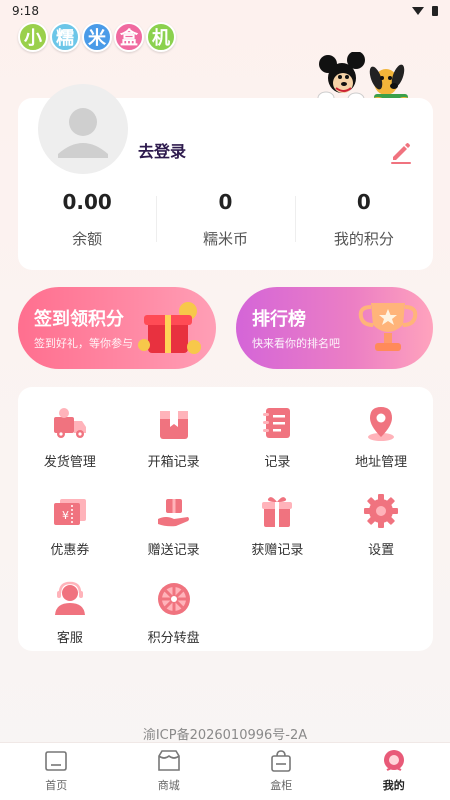 This screenshot has height=800, width=450. I want to click on stat-value: 0.00, so click(87, 202).